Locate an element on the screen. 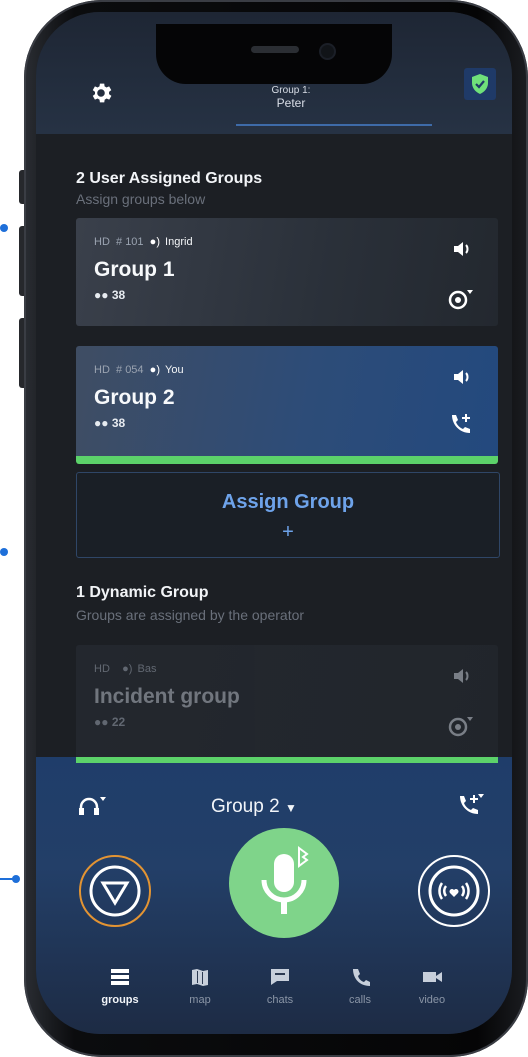  dynamic-group-card: HD ●) Bas Incident group ●● 22 is located at coordinates (287, 703).